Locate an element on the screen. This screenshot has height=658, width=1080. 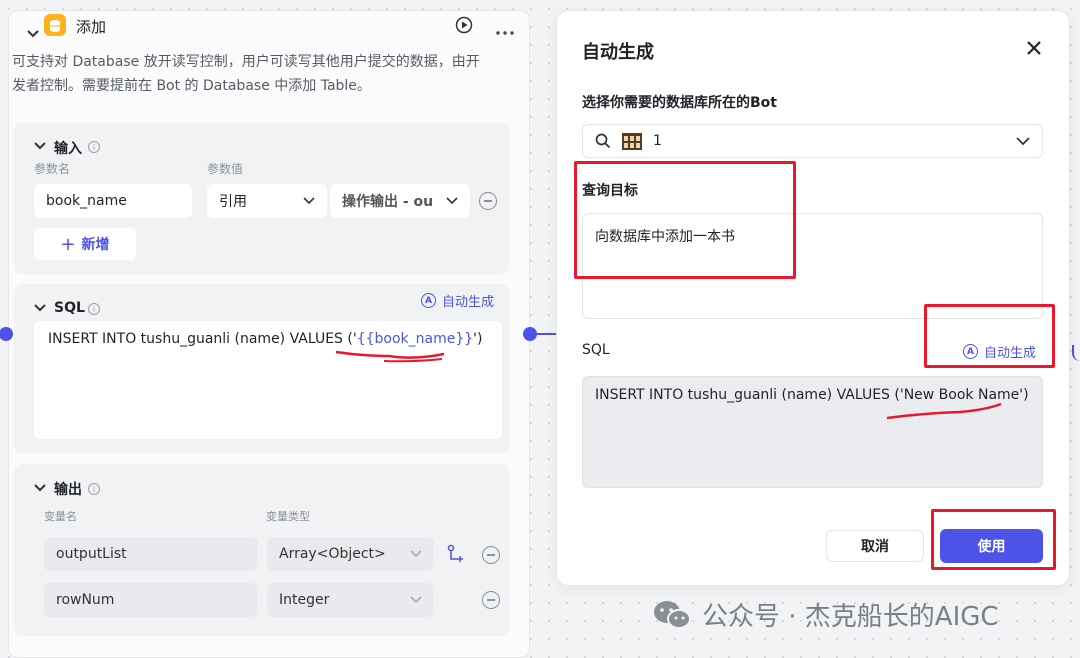
connection-line-right is located at coordinates (1076, 353).